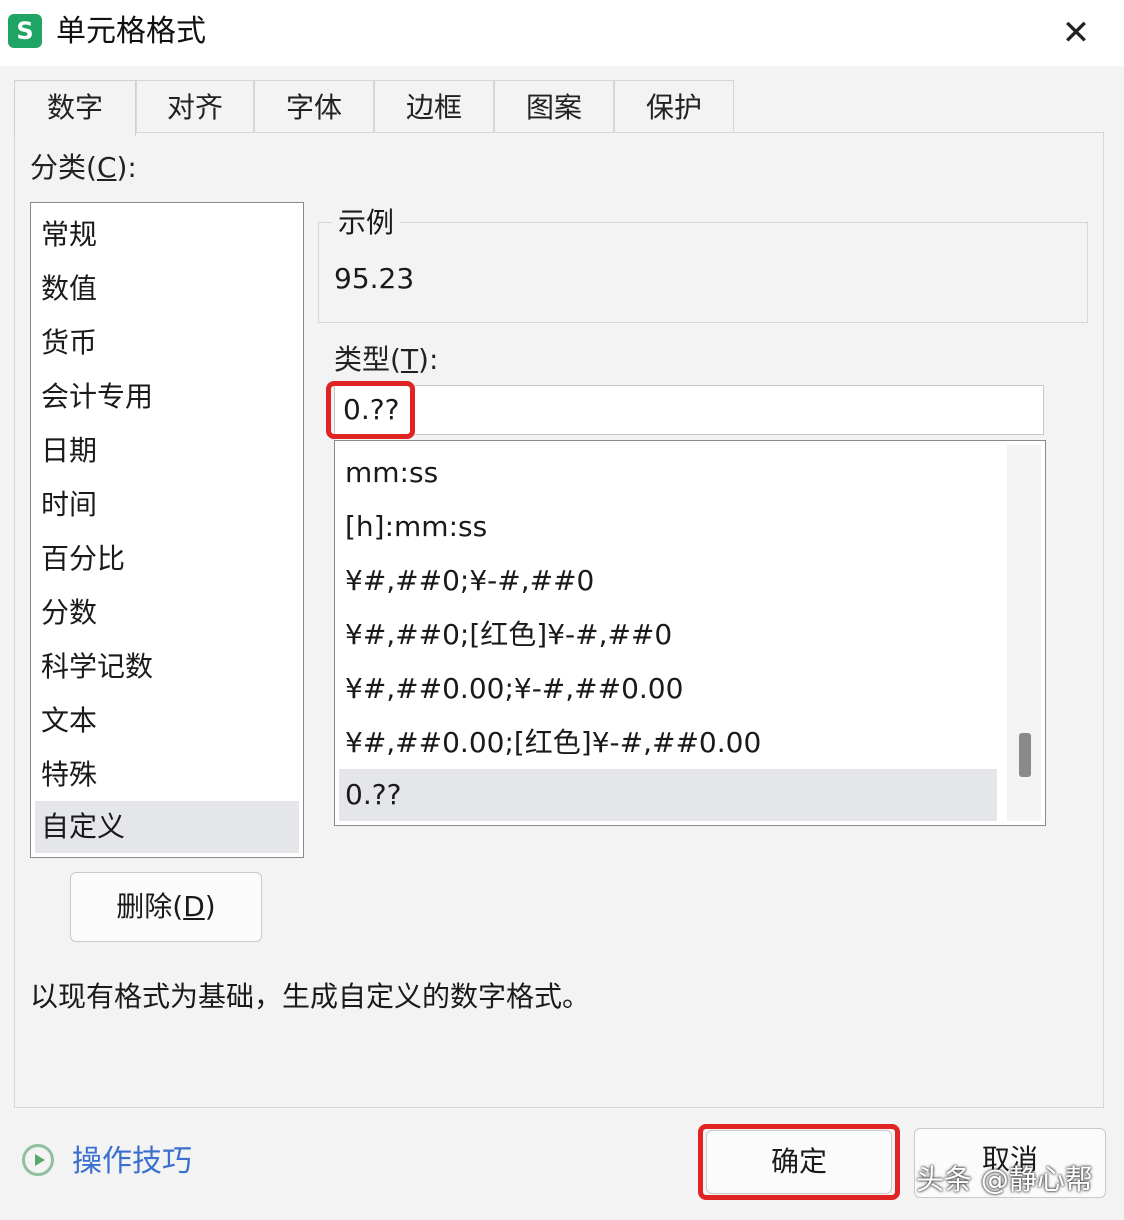 This screenshot has width=1124, height=1220. Describe the element at coordinates (562, 33) in the screenshot. I see `title-bar: S 单元格格式 ✕` at that location.